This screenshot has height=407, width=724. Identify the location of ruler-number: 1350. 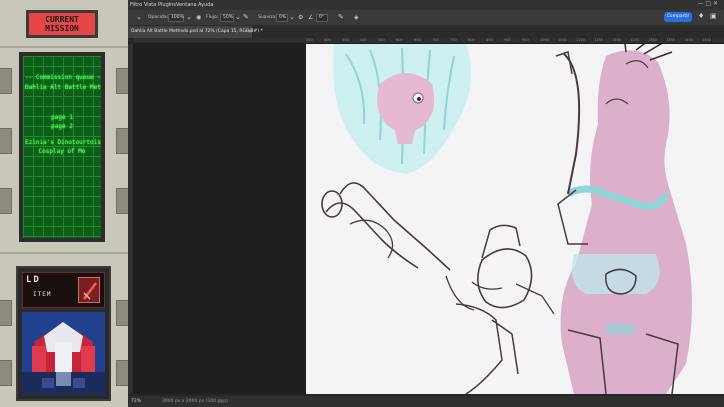
(670, 40).